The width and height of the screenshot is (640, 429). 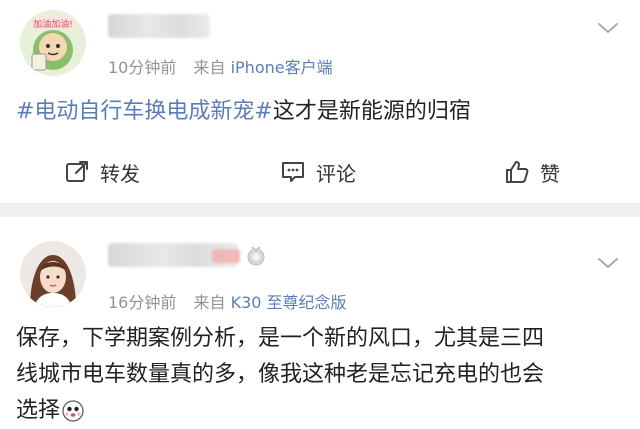 I want to click on comment-button: 评论, so click(x=318, y=172).